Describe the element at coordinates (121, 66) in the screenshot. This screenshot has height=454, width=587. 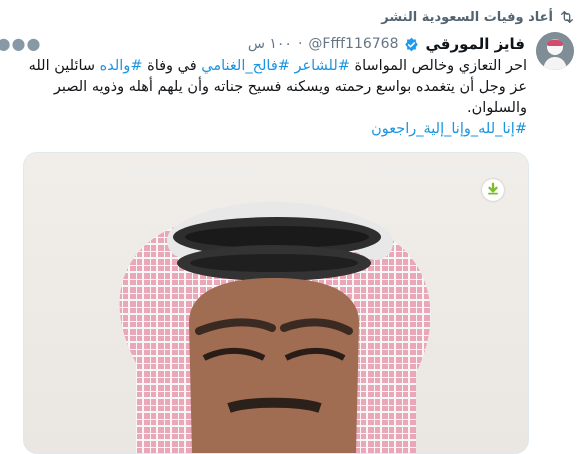
I see `hashtag-father: #والده` at that location.